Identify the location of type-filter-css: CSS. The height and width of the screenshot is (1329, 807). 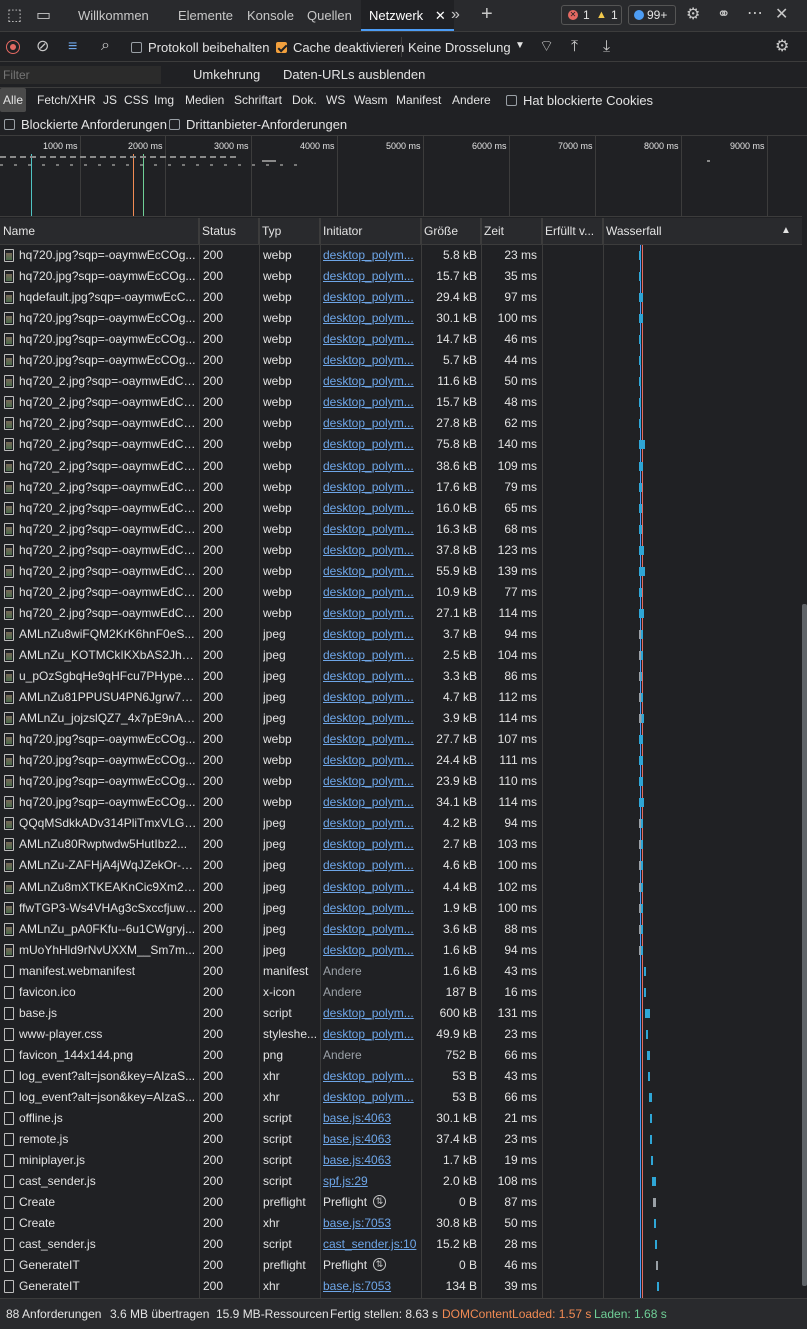
(136, 100).